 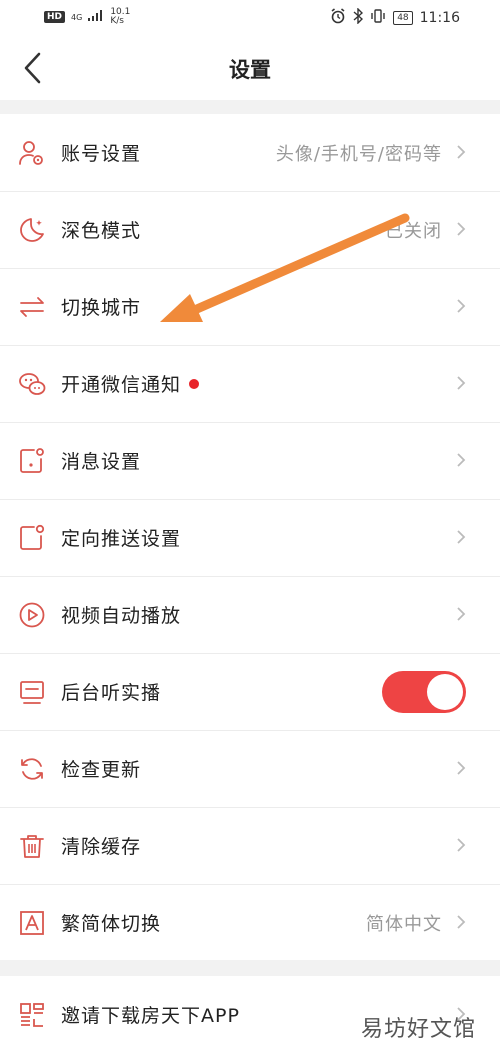 What do you see at coordinates (250, 922) in the screenshot?
I see `settings-row-script-switch: 繁简体切换 简体中文` at bounding box center [250, 922].